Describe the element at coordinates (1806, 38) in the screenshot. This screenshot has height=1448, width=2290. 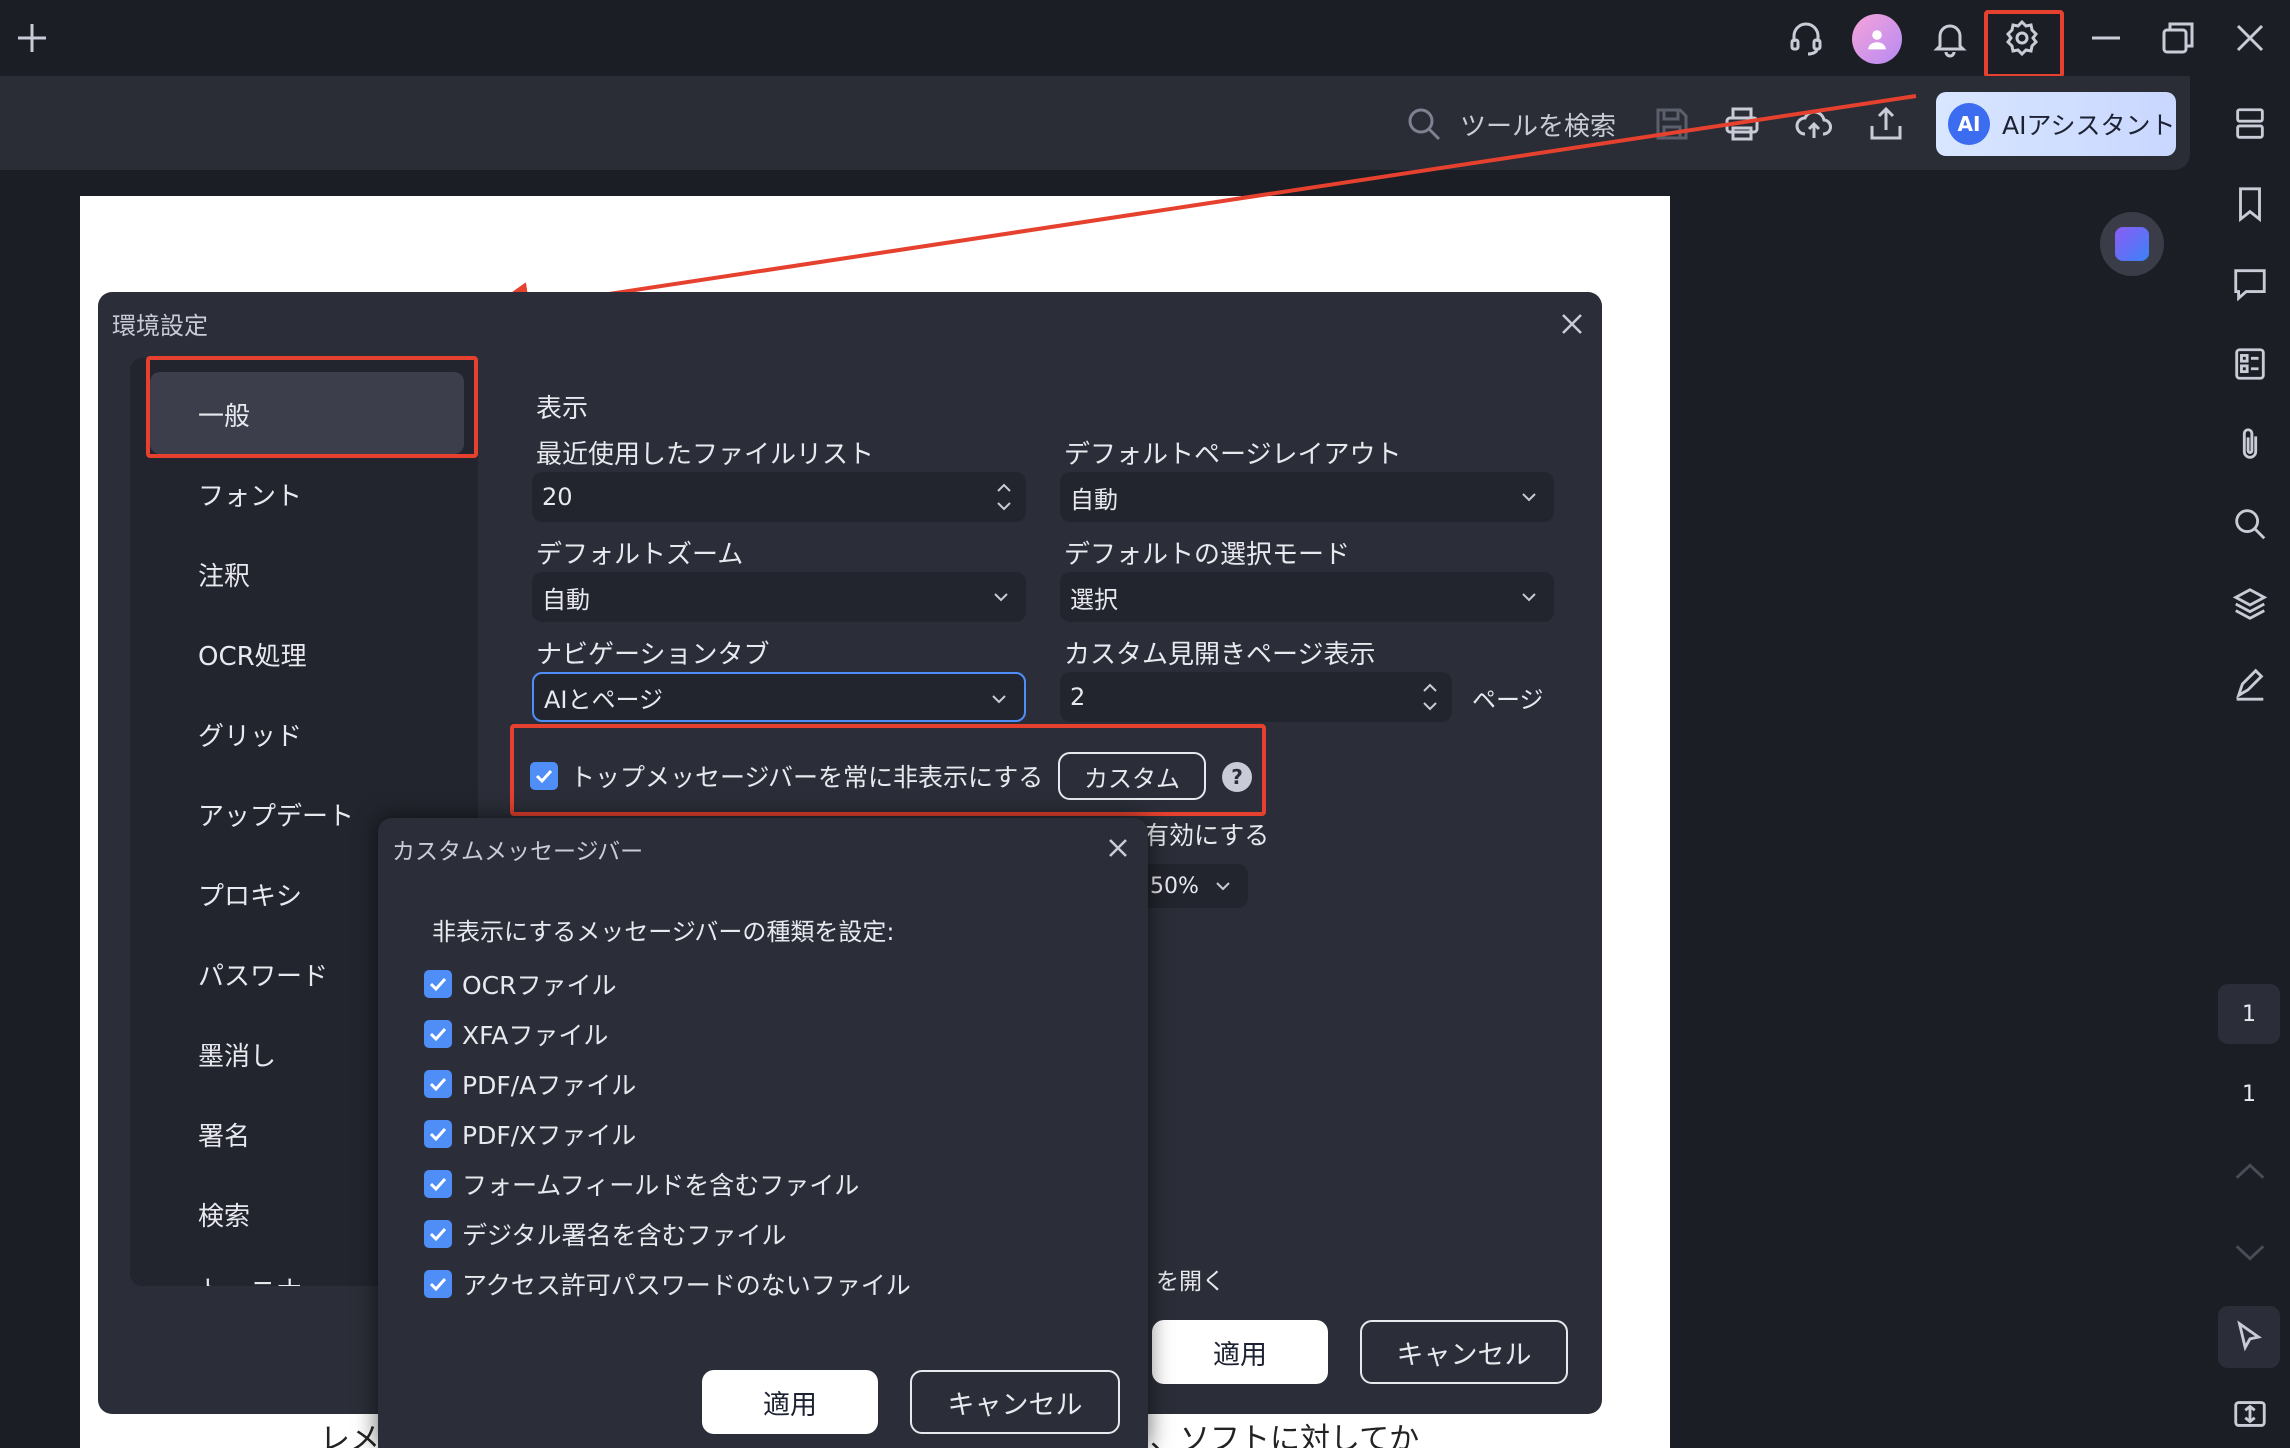
I see `headset-icon` at that location.